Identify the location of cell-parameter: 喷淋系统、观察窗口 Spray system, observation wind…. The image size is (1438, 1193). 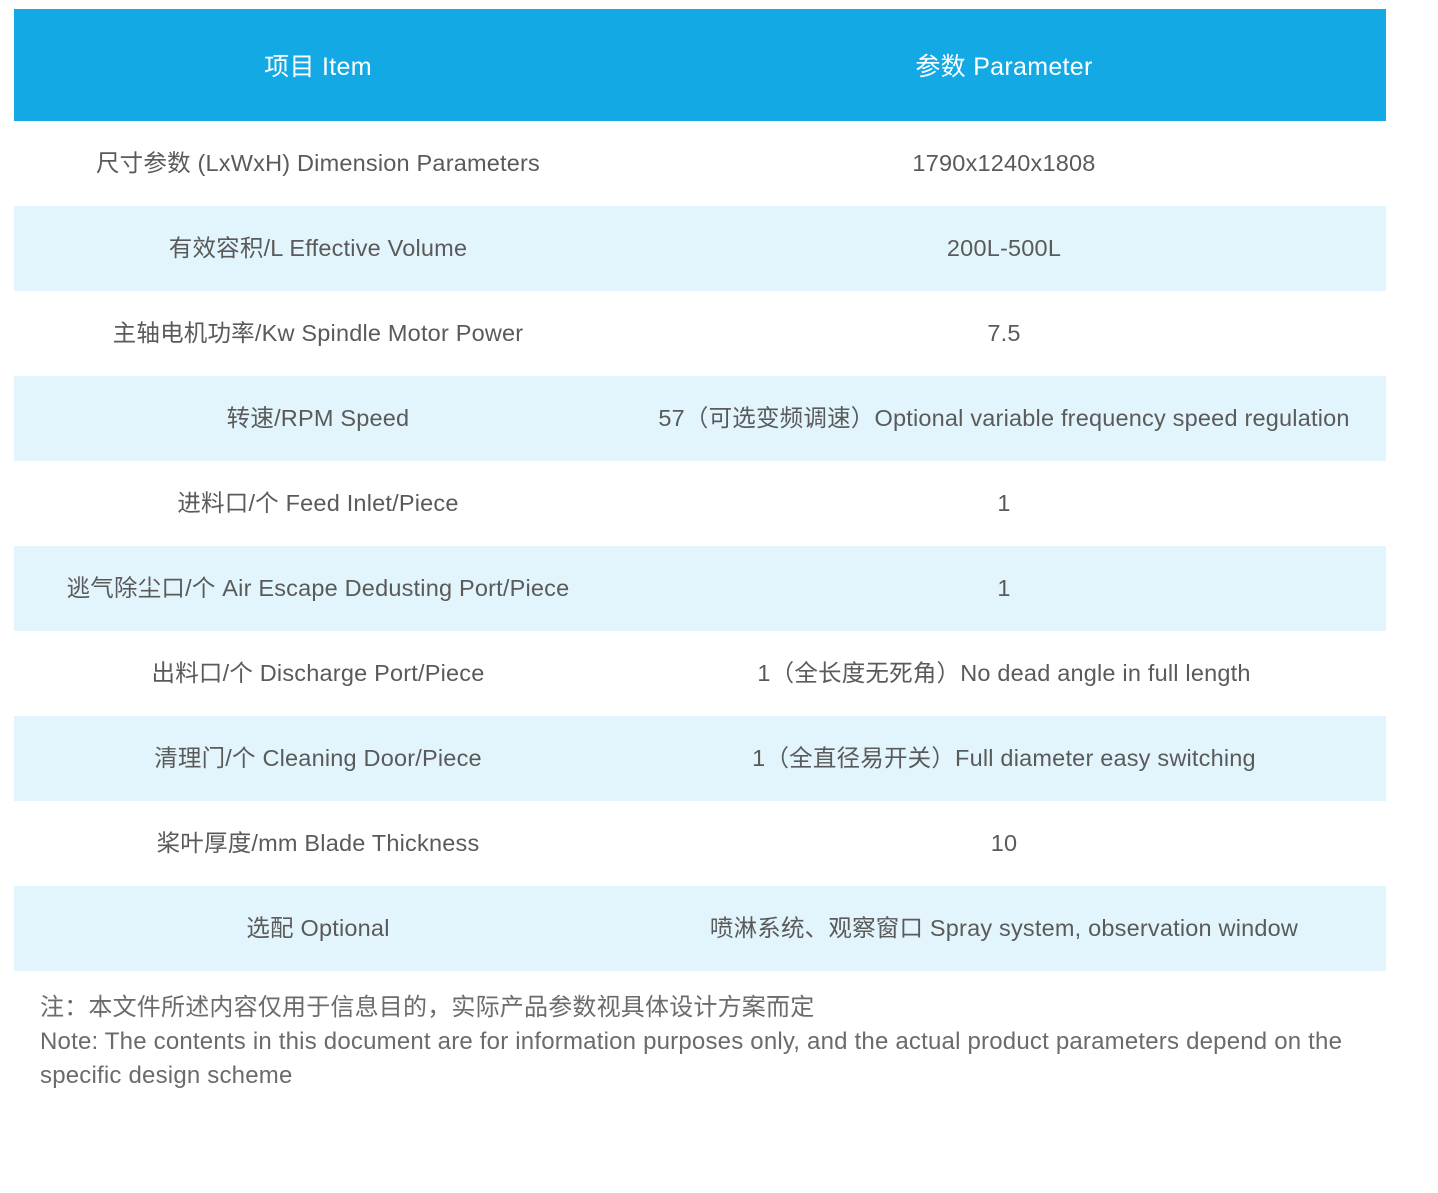
(1004, 928).